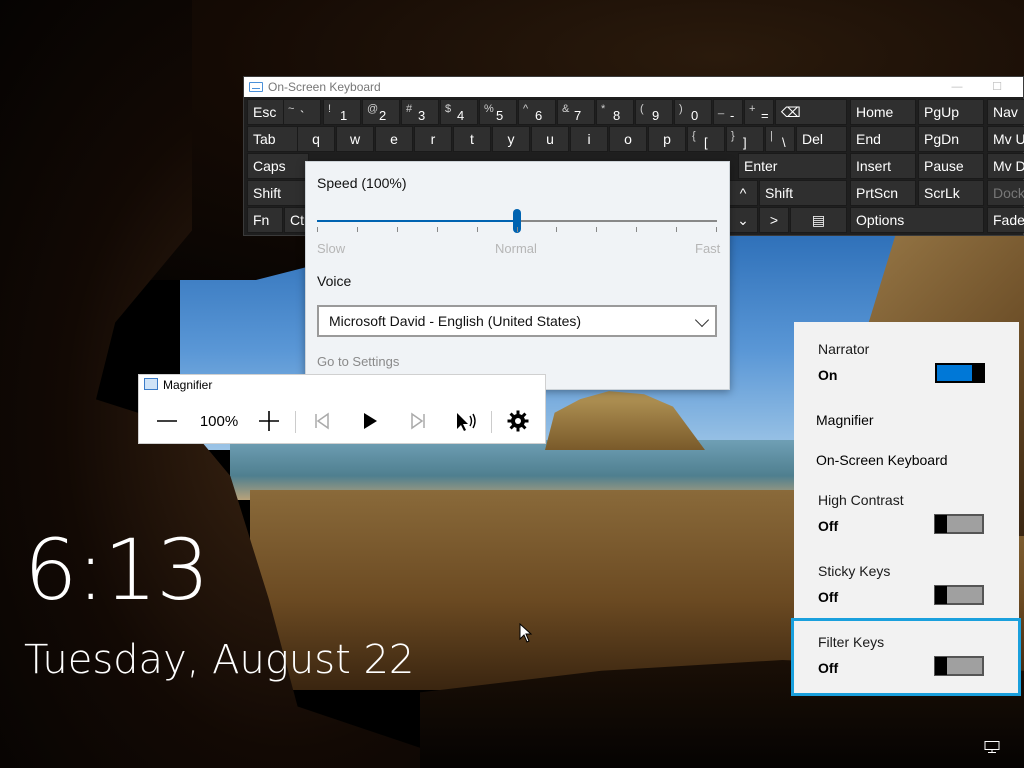 The height and width of the screenshot is (768, 1024). What do you see at coordinates (959, 595) in the screenshot?
I see `sticky-keys-toggle` at bounding box center [959, 595].